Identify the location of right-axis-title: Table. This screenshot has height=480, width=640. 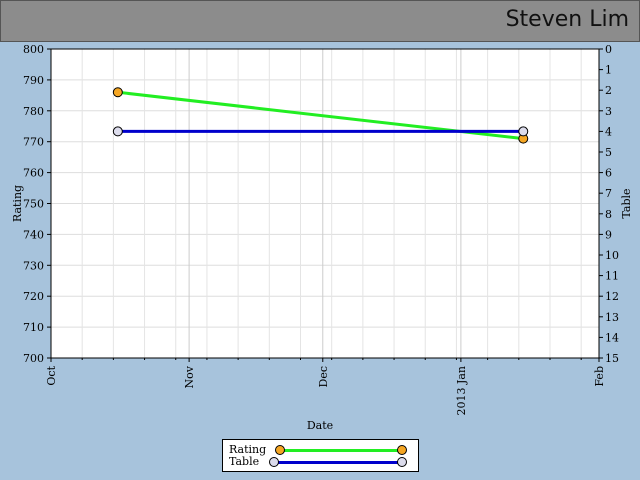
(626, 203).